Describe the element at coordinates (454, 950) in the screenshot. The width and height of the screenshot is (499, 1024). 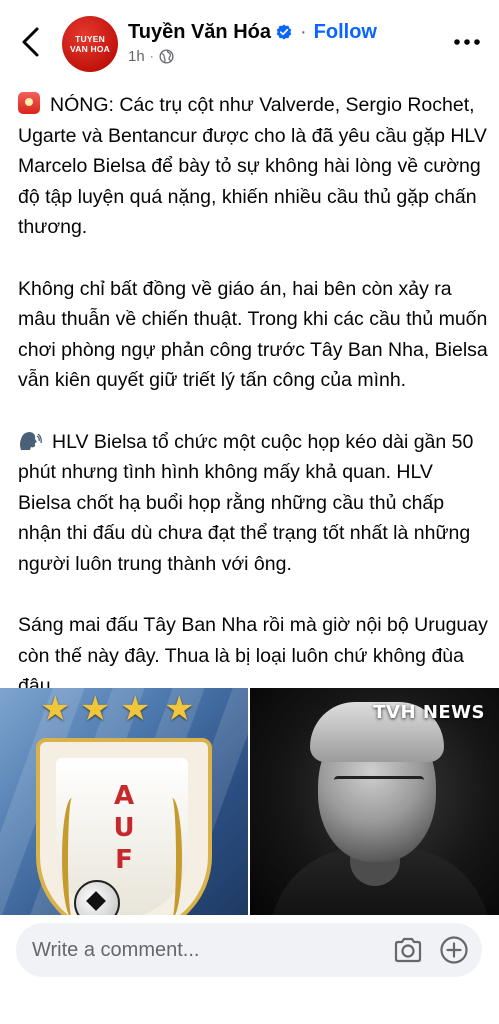
I see `plus-circle-icon` at that location.